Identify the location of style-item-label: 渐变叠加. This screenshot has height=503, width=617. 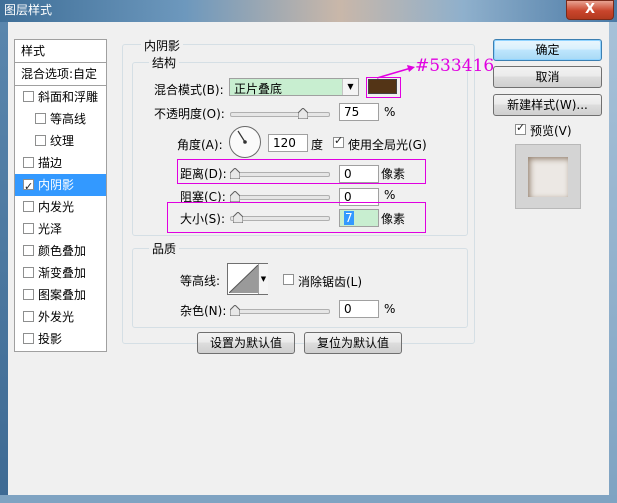
(62, 273).